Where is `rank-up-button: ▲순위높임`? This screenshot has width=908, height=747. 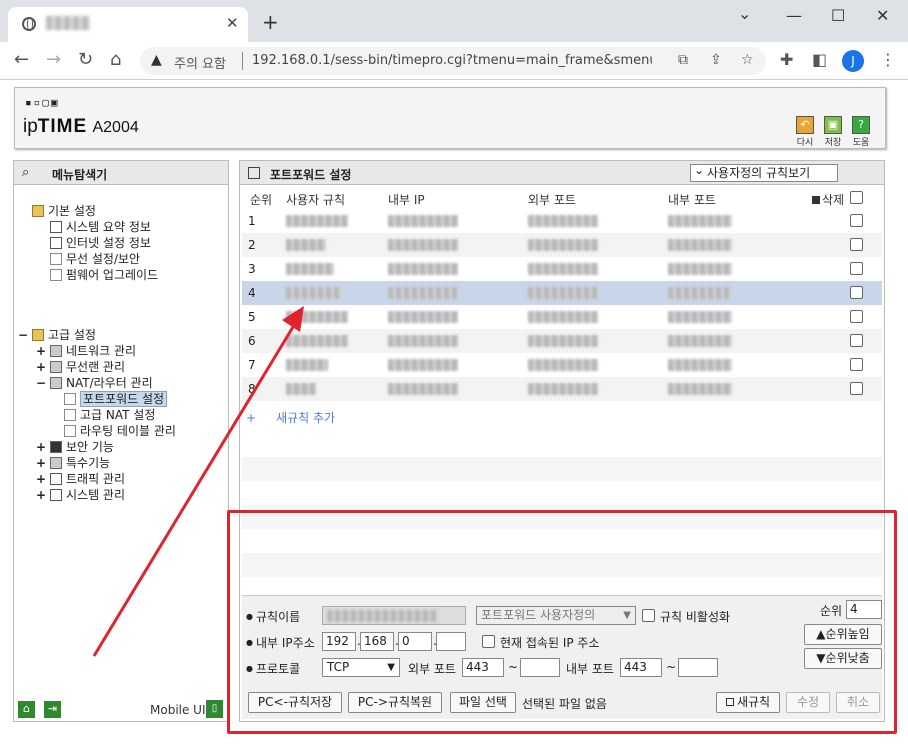 rank-up-button: ▲순위높임 is located at coordinates (843, 634).